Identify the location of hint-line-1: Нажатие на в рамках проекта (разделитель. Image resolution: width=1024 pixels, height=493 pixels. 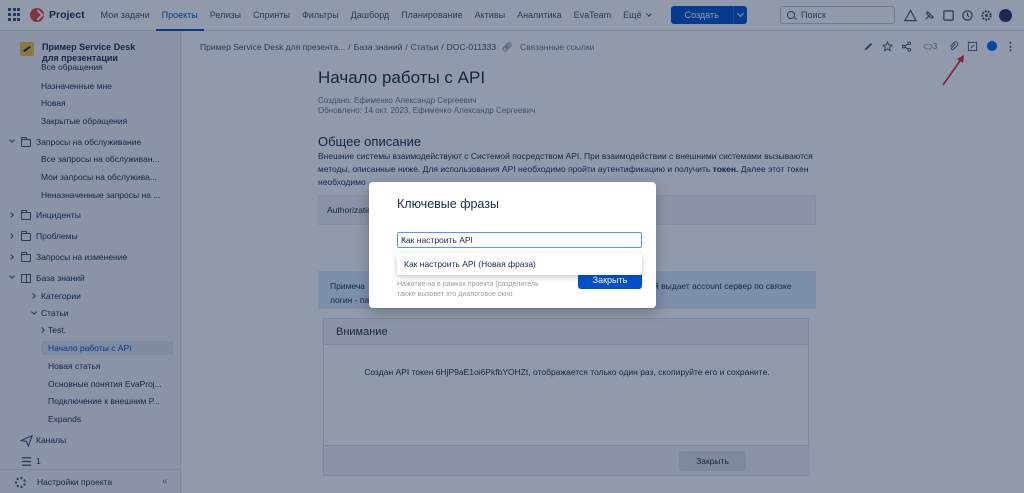
(468, 284).